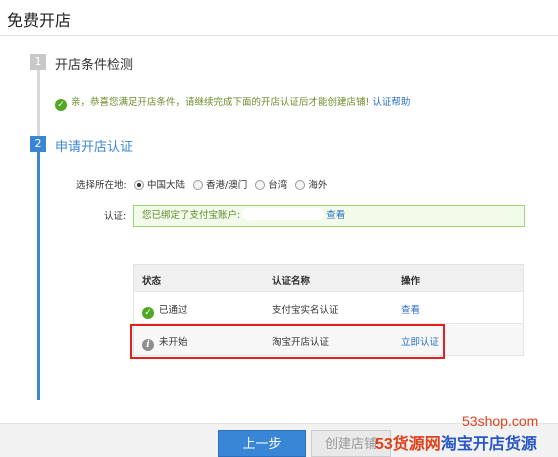 This screenshot has width=558, height=457. Describe the element at coordinates (318, 185) in the screenshot. I see `radio-label: 海外` at that location.